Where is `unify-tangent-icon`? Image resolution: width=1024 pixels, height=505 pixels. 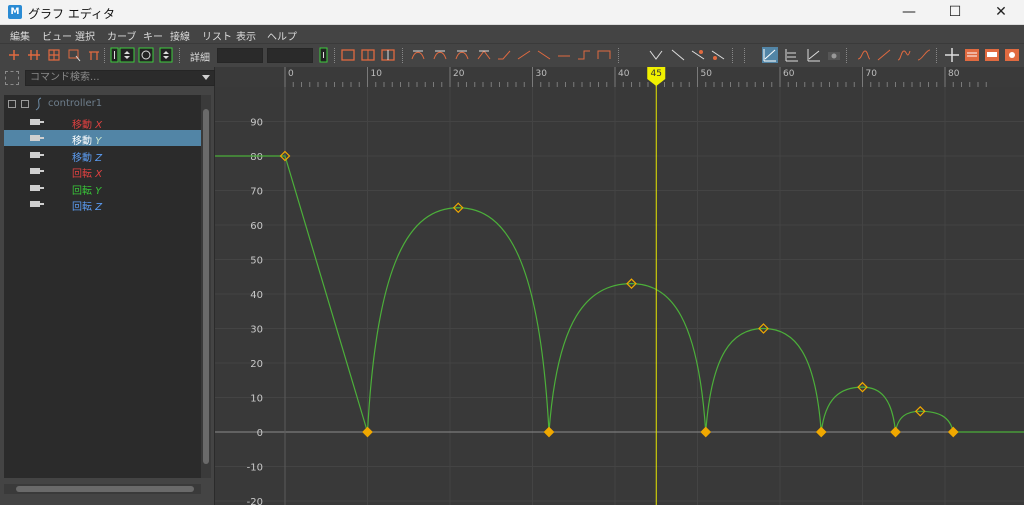 unify-tangent-icon is located at coordinates (604, 55).